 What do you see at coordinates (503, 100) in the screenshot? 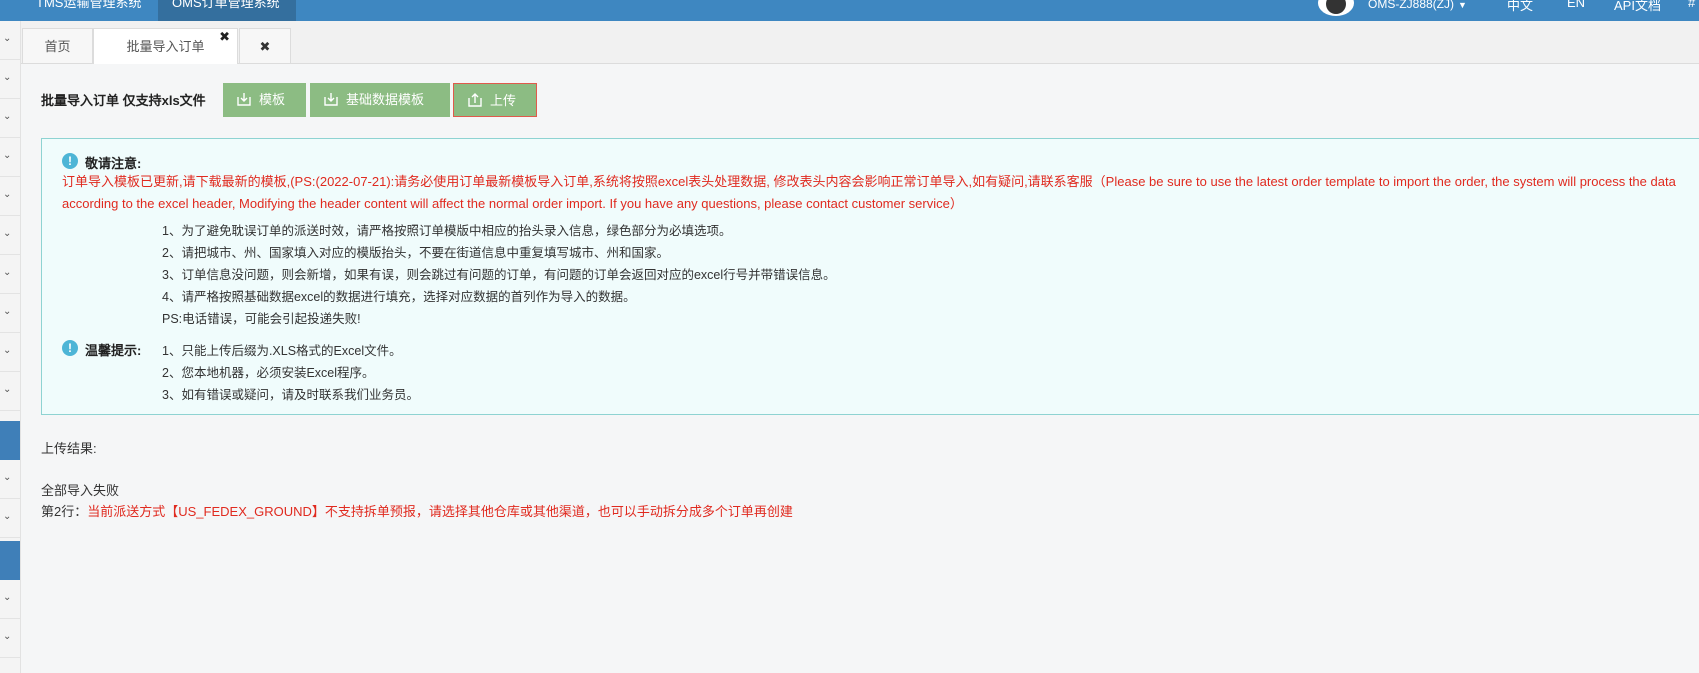
I see `upload-button-label: 上传` at bounding box center [503, 100].